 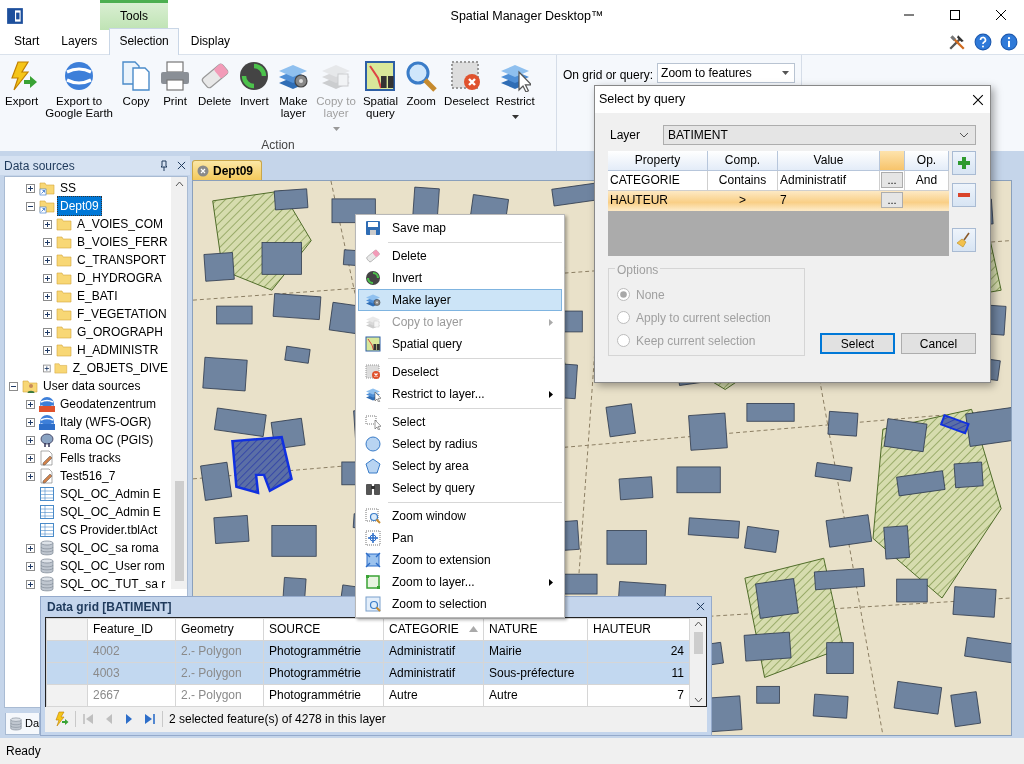 I want to click on tree-item: SQL_OC_sa roma, so click(x=109, y=548).